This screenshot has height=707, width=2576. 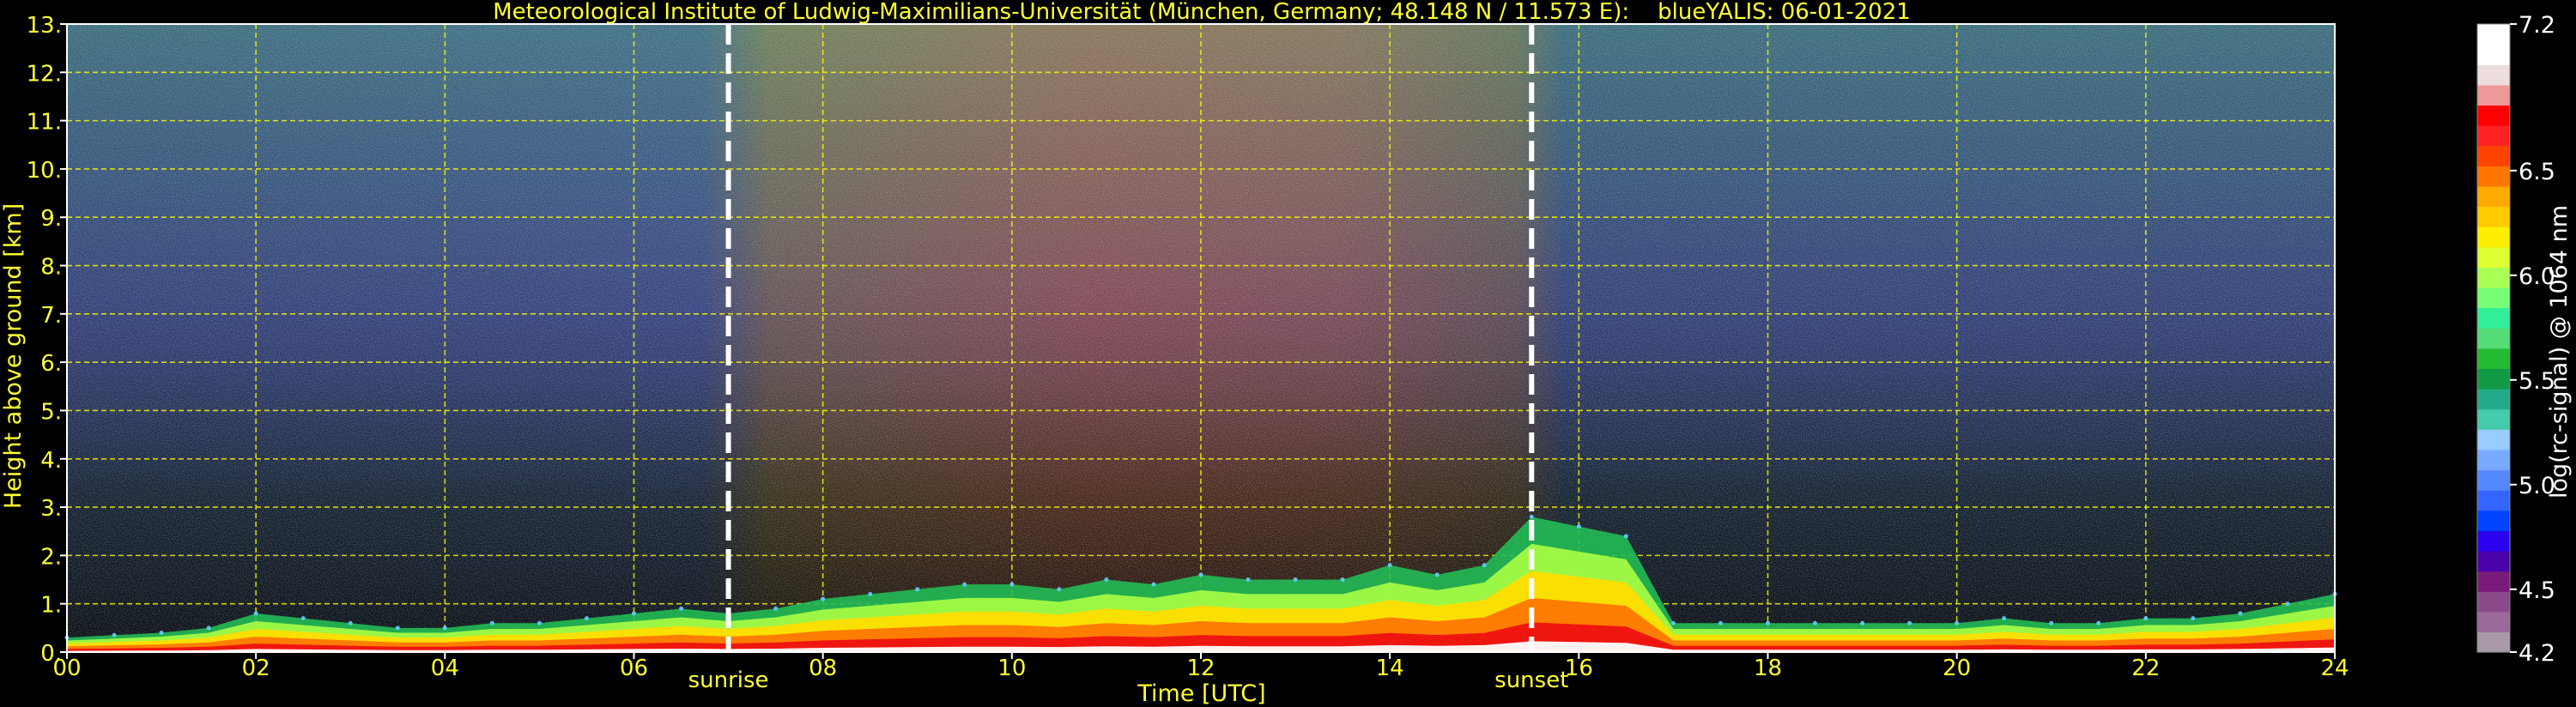 I want to click on y-tick-label: 9., so click(x=51, y=219).